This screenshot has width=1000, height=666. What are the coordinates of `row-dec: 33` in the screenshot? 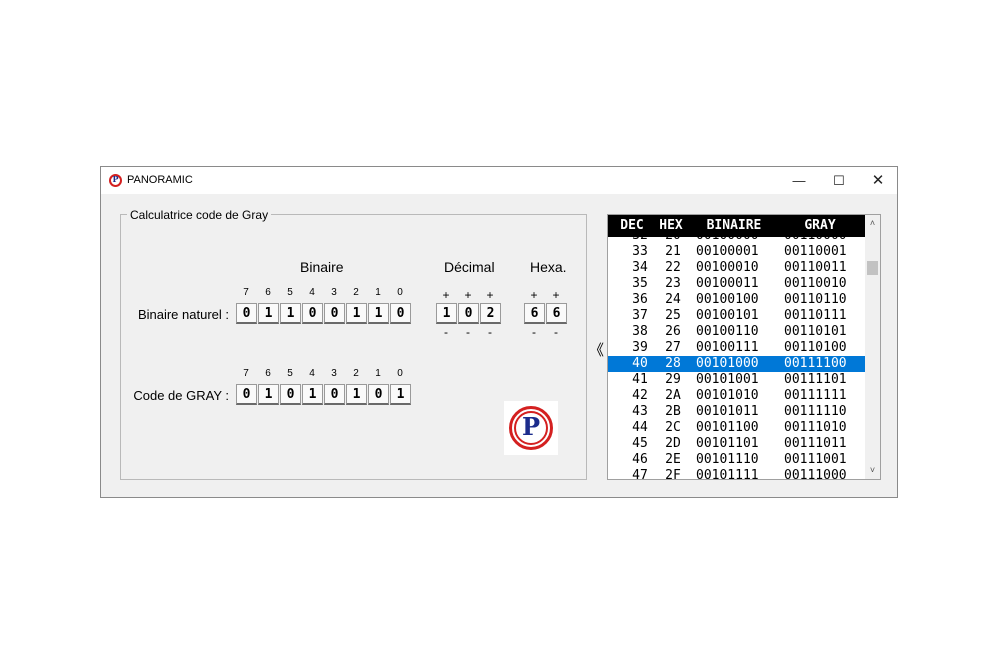 It's located at (640, 251).